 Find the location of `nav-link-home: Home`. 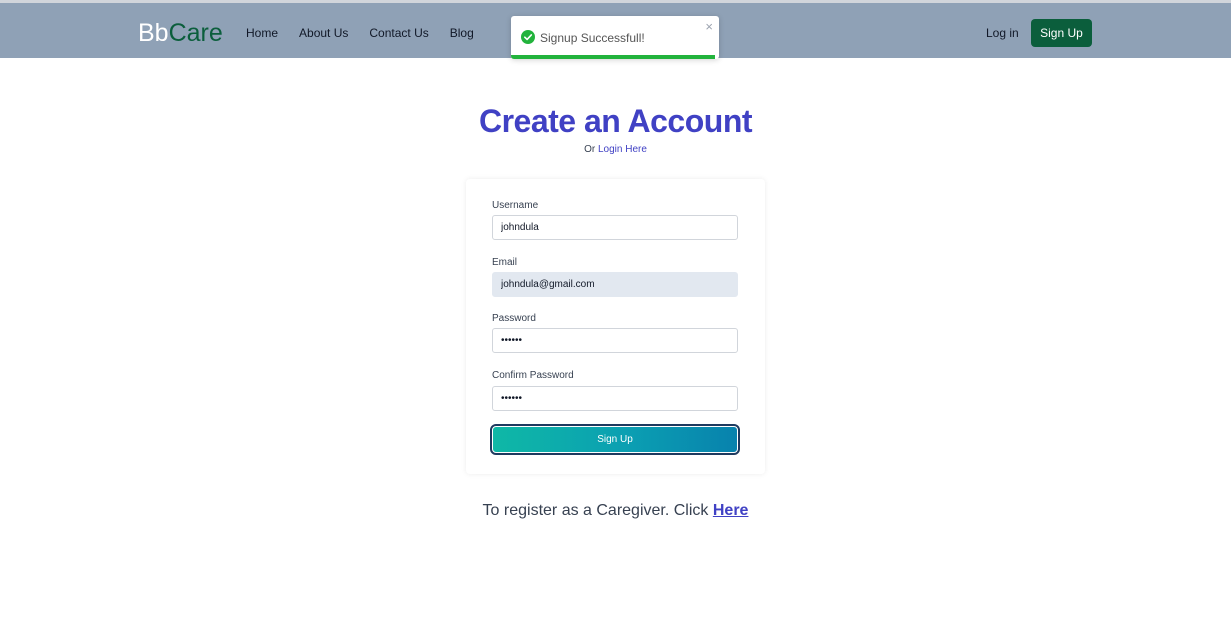

nav-link-home: Home is located at coordinates (262, 33).